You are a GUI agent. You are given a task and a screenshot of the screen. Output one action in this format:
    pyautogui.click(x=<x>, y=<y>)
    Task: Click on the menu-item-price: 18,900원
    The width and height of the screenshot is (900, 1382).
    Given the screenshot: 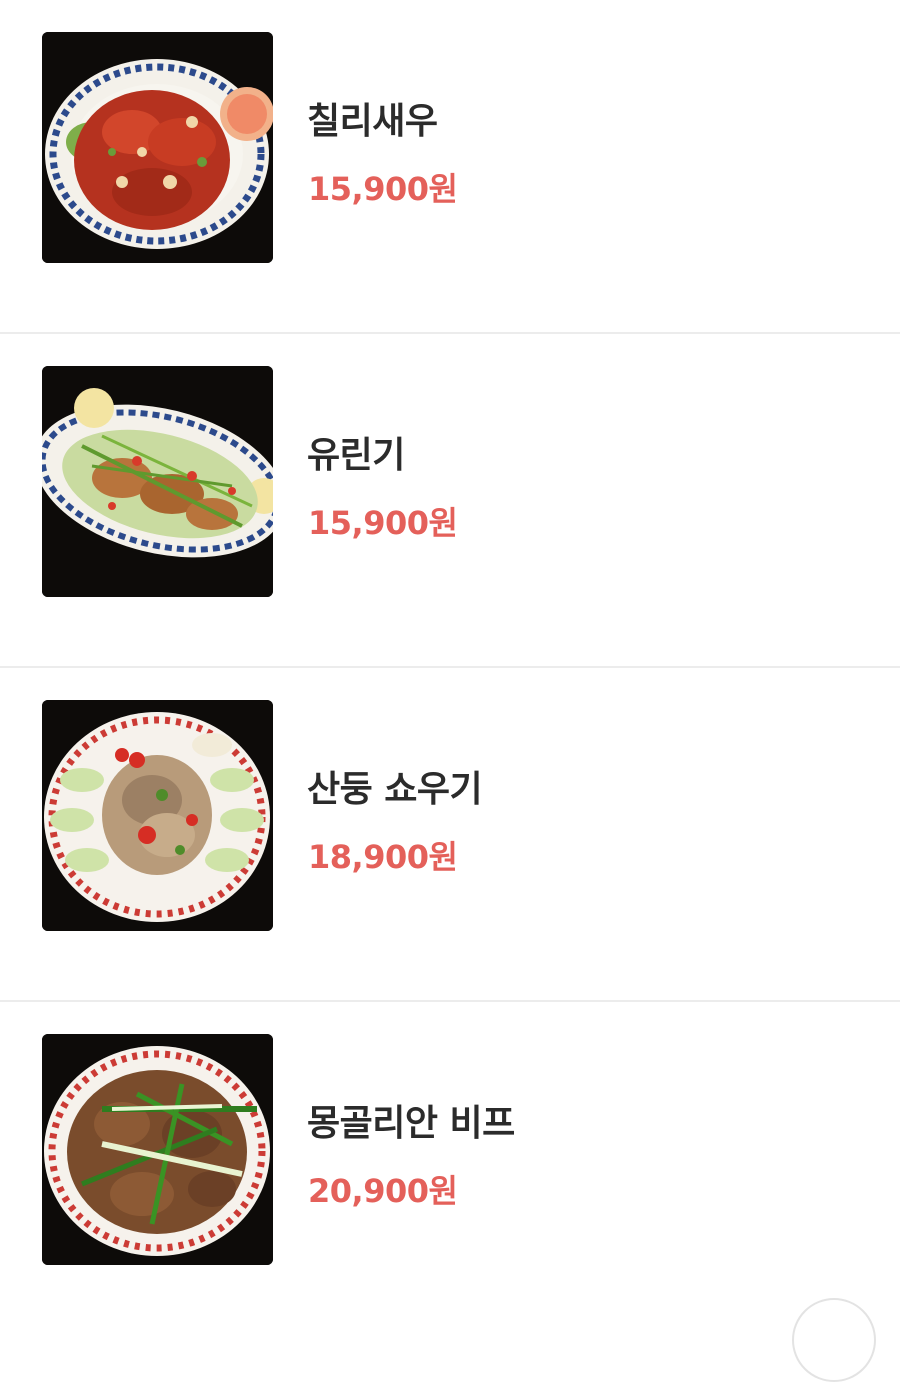 What is the action you would take?
    pyautogui.click(x=383, y=857)
    